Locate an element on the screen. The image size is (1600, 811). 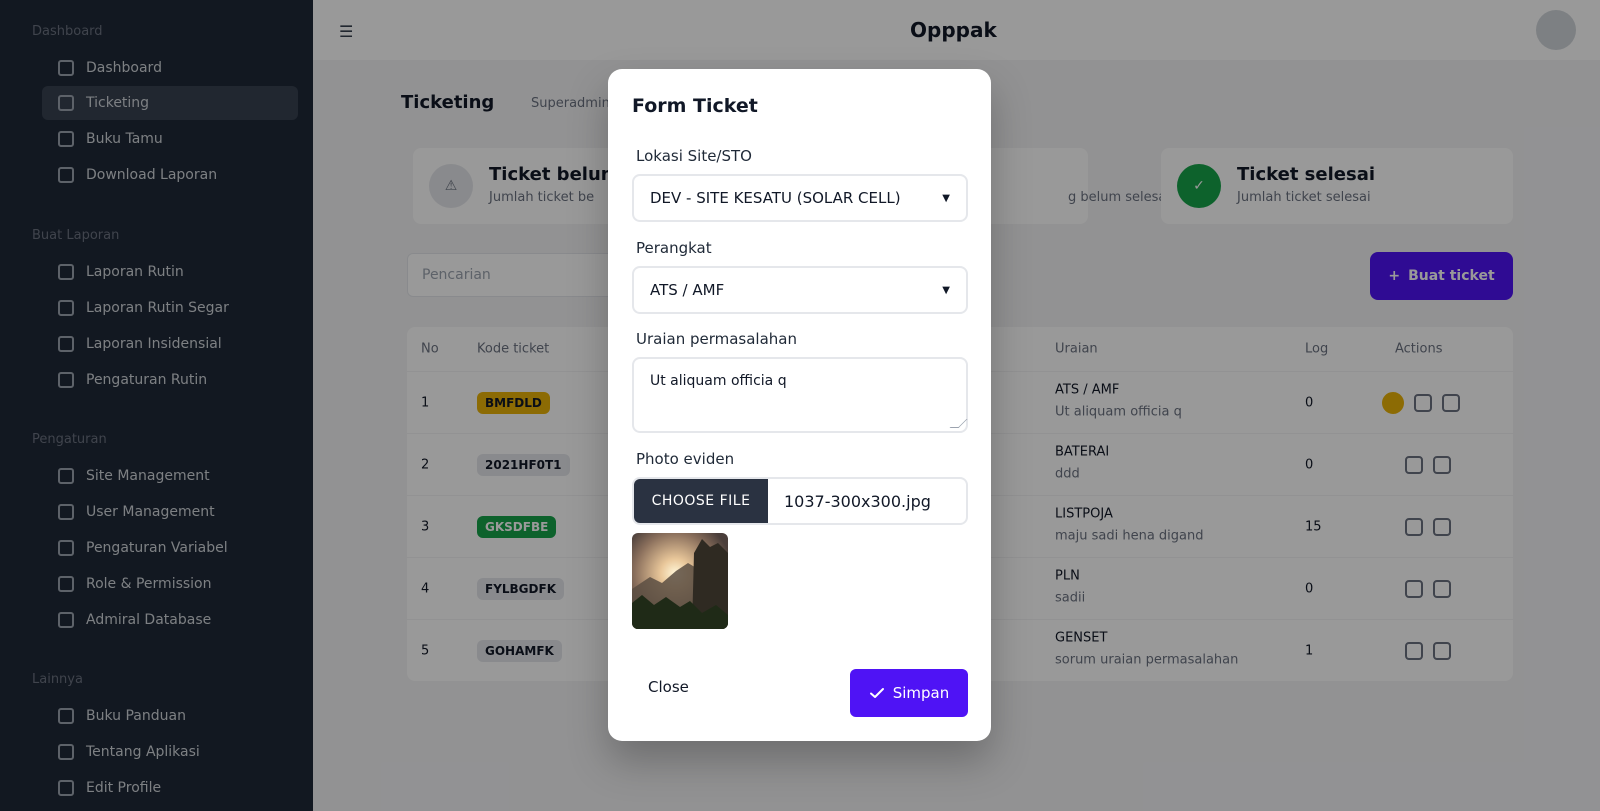
photo-preview-image is located at coordinates (680, 581).